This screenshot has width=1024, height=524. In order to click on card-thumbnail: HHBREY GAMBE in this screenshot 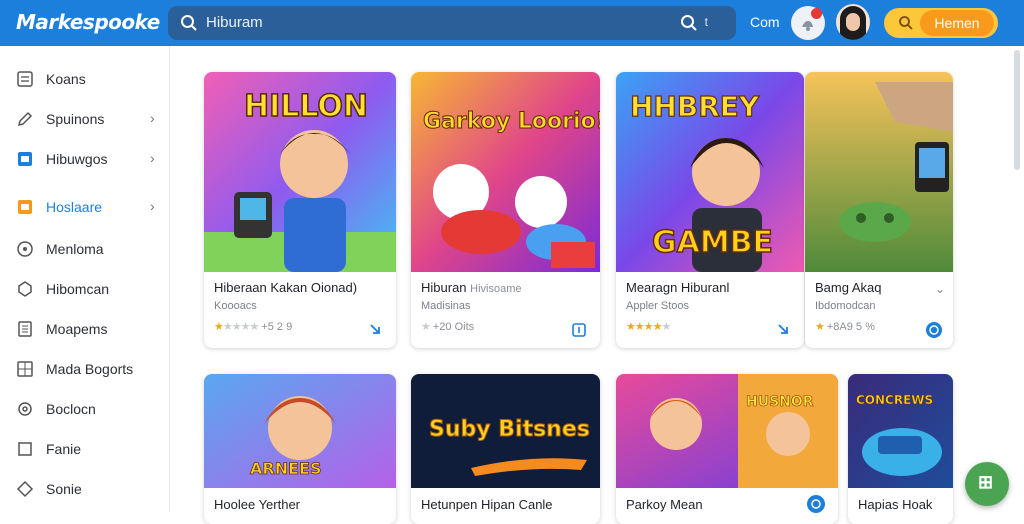, I will do `click(710, 172)`.